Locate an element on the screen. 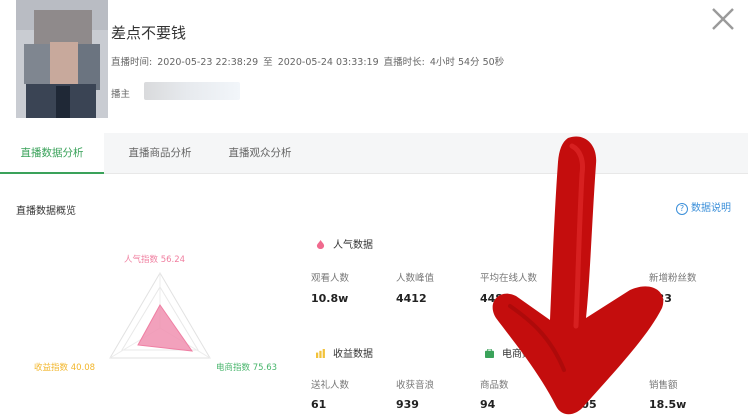 Image resolution: width=748 pixels, height=420 pixels. to-text: 至 is located at coordinates (268, 62).